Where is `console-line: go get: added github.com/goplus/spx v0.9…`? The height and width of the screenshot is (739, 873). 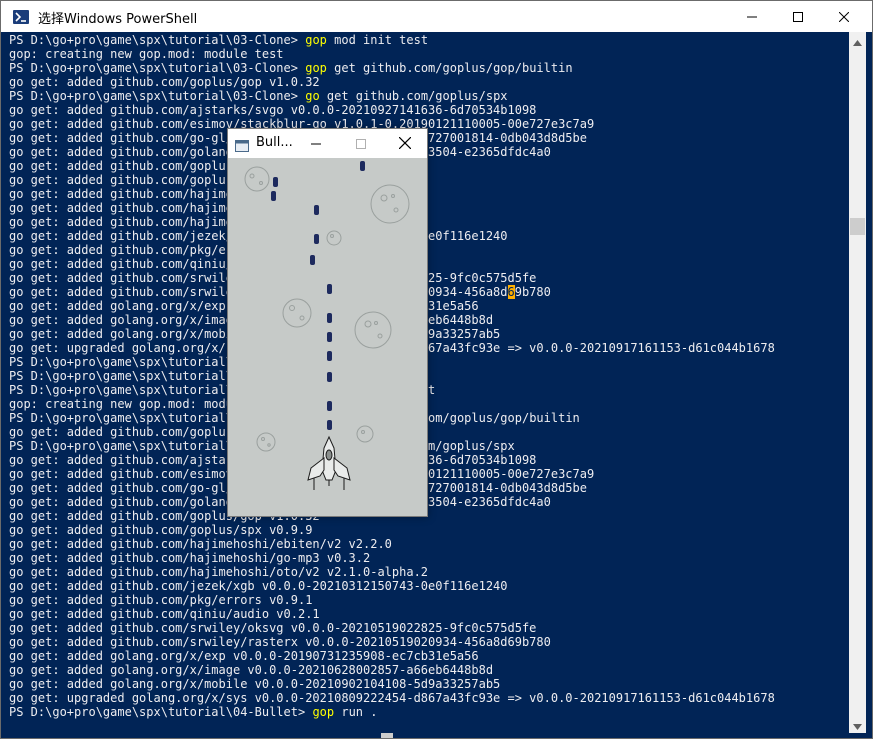 console-line: go get: added github.com/goplus/spx v0.9… is located at coordinates (428, 530).